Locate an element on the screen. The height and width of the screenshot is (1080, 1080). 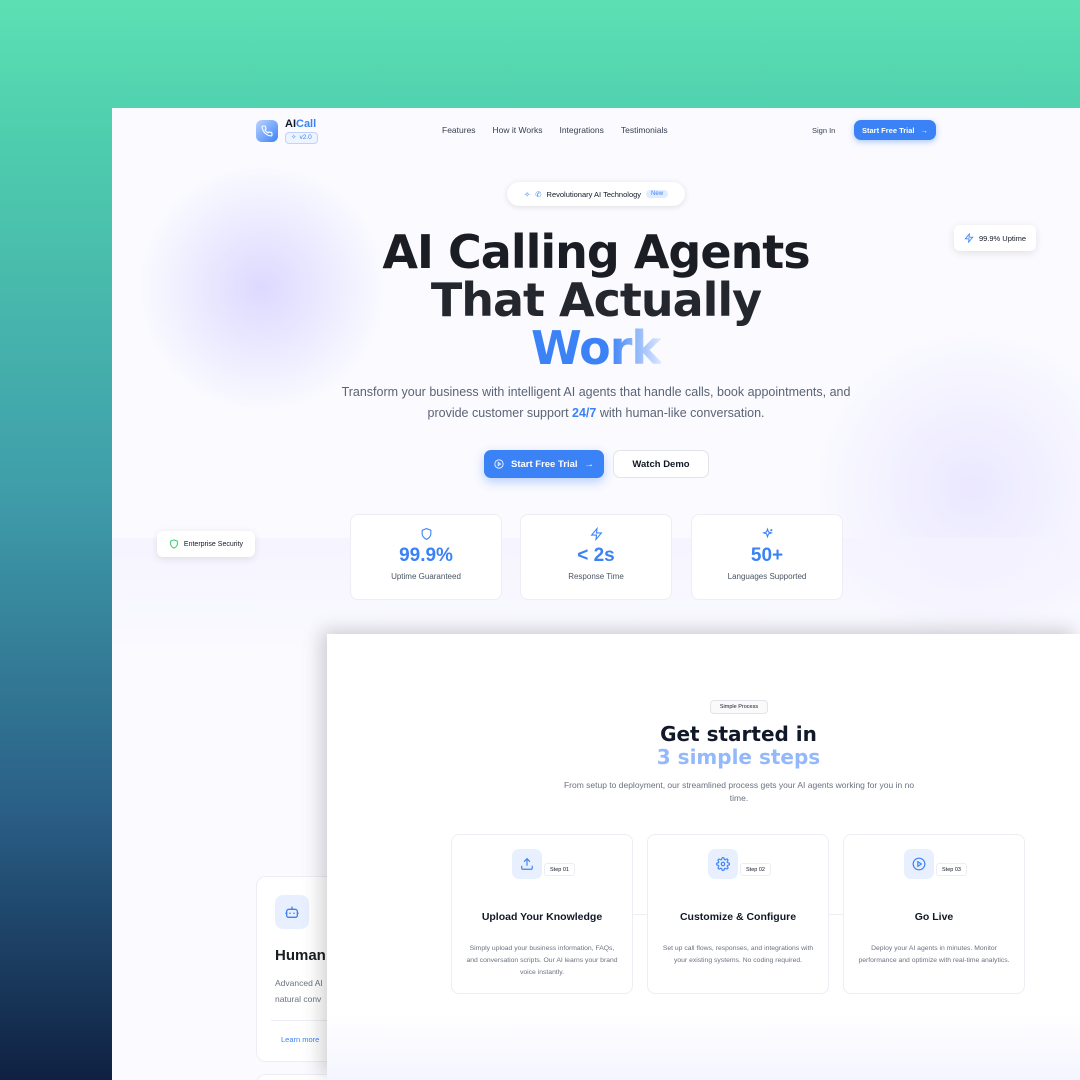
stat-value: 99.9% is located at coordinates (426, 555).